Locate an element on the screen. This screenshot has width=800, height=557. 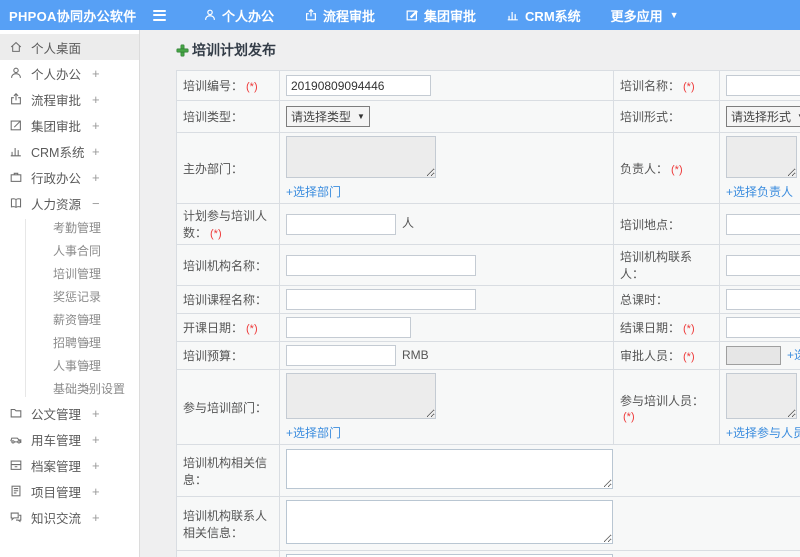
training-type-select: 请选择类型 ▼ is located at coordinates (328, 116).